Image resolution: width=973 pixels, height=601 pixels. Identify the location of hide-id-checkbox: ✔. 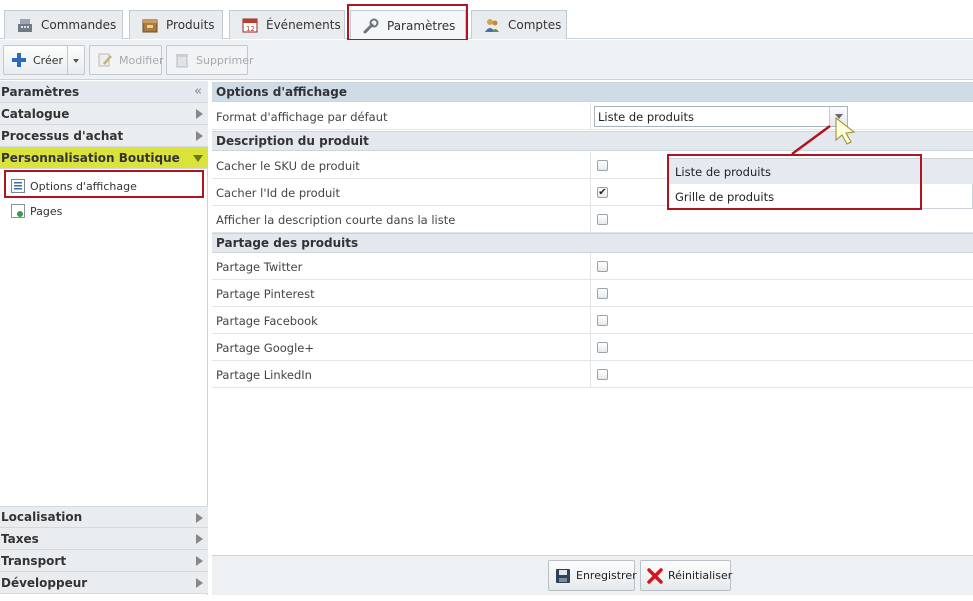
(602, 192).